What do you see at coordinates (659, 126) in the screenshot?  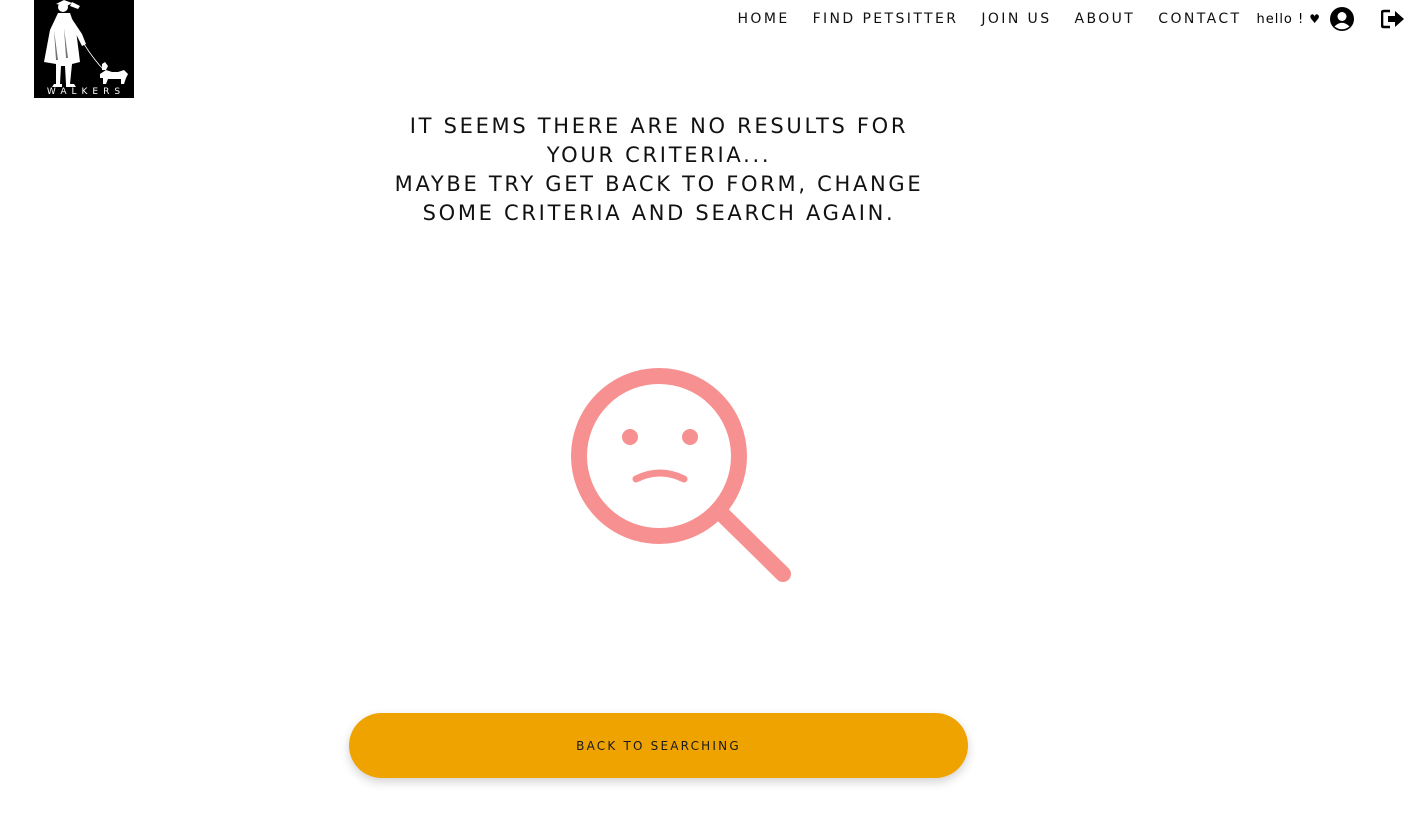 I see `message-line: IT SEEMS THERE ARE NO RESULTS FOR` at bounding box center [659, 126].